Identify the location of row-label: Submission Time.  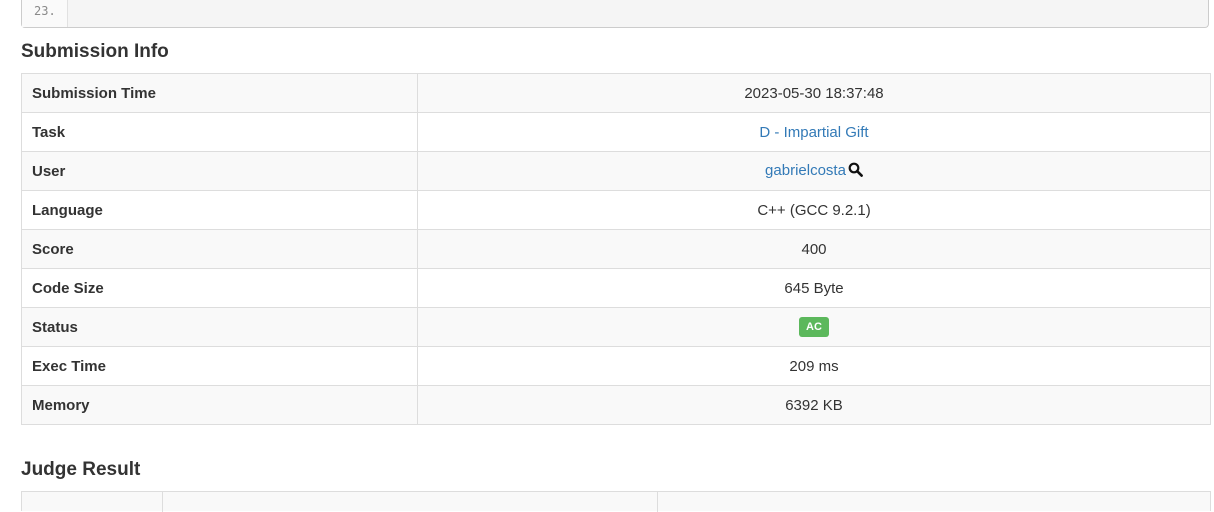
(219, 93).